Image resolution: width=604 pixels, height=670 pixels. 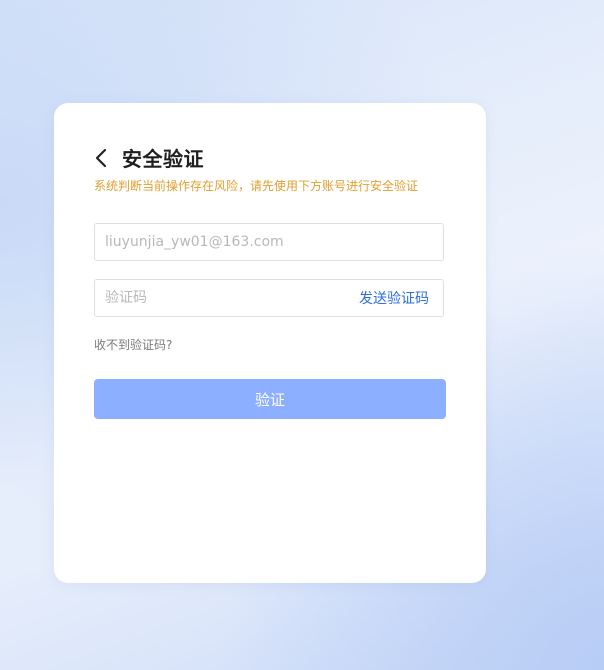 What do you see at coordinates (256, 186) in the screenshot?
I see `risk-warning-text: 系统判断当前操作存在风险，请先使用下方账号进行安全验证` at bounding box center [256, 186].